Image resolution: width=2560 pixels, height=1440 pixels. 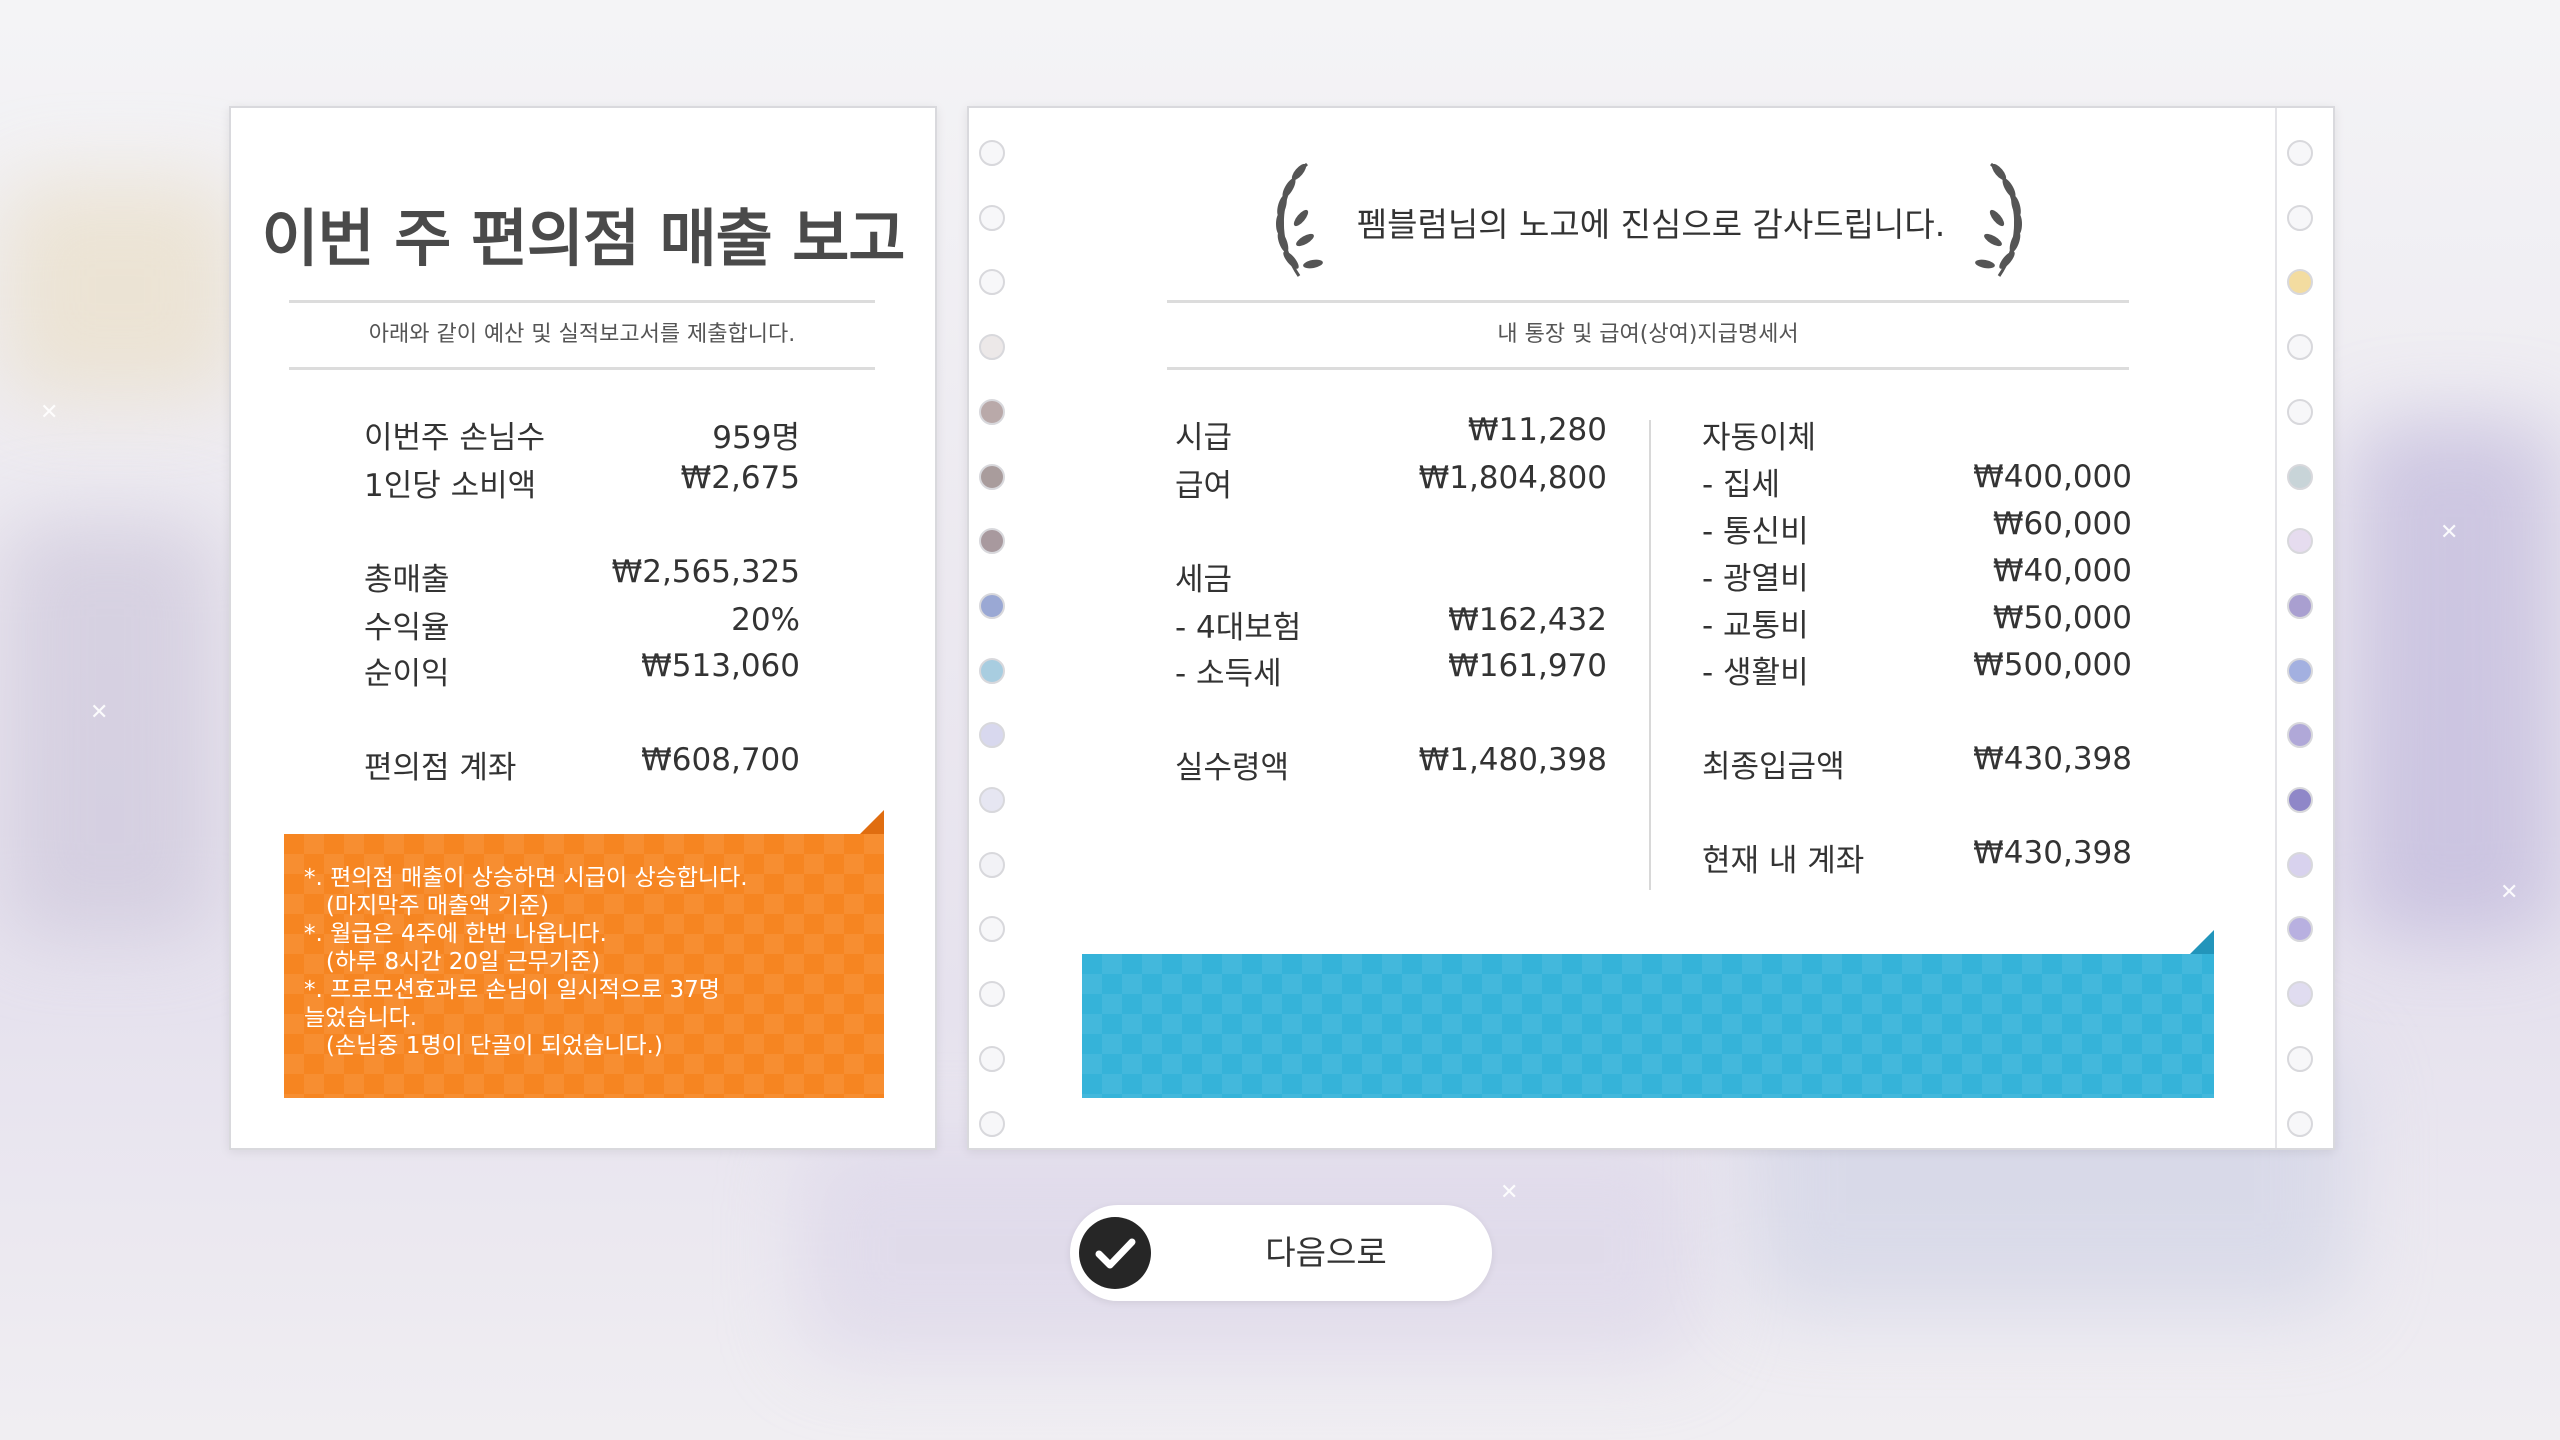 What do you see at coordinates (454, 438) in the screenshot?
I see `row-label: 이번주 손님수` at bounding box center [454, 438].